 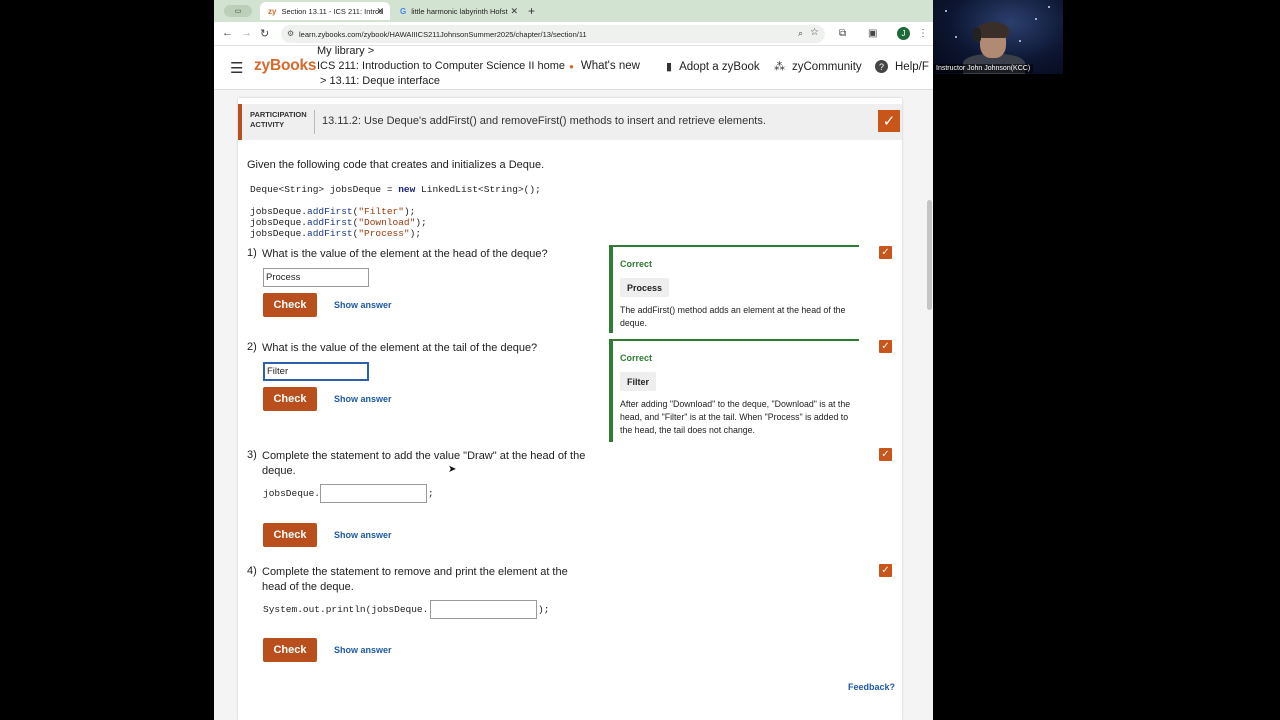 What do you see at coordinates (333, 211) in the screenshot?
I see `code-line-add1: jobsDeque.addFirst("Filter");` at bounding box center [333, 211].